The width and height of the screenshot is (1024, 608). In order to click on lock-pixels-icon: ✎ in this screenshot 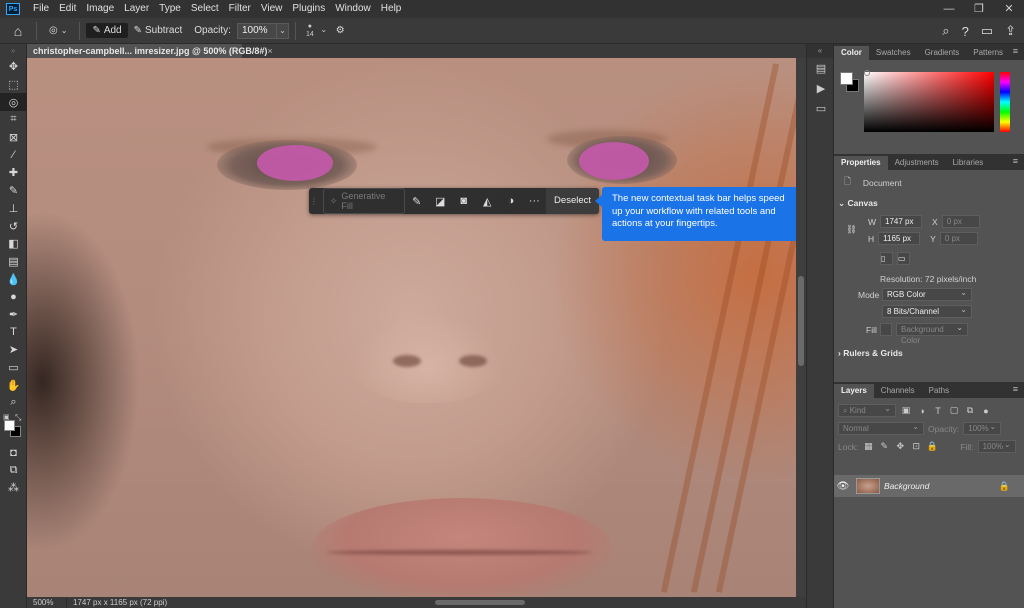, I will do `click(884, 446)`.